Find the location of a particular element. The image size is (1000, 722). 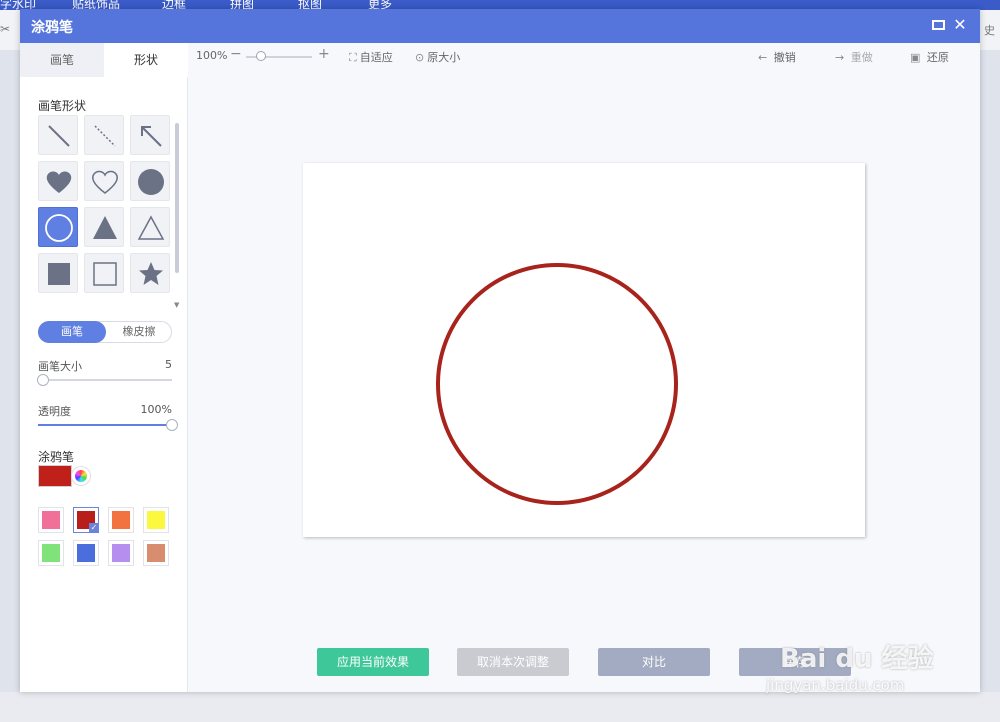

color-section-label: 涂鸦笔 is located at coordinates (56, 457).